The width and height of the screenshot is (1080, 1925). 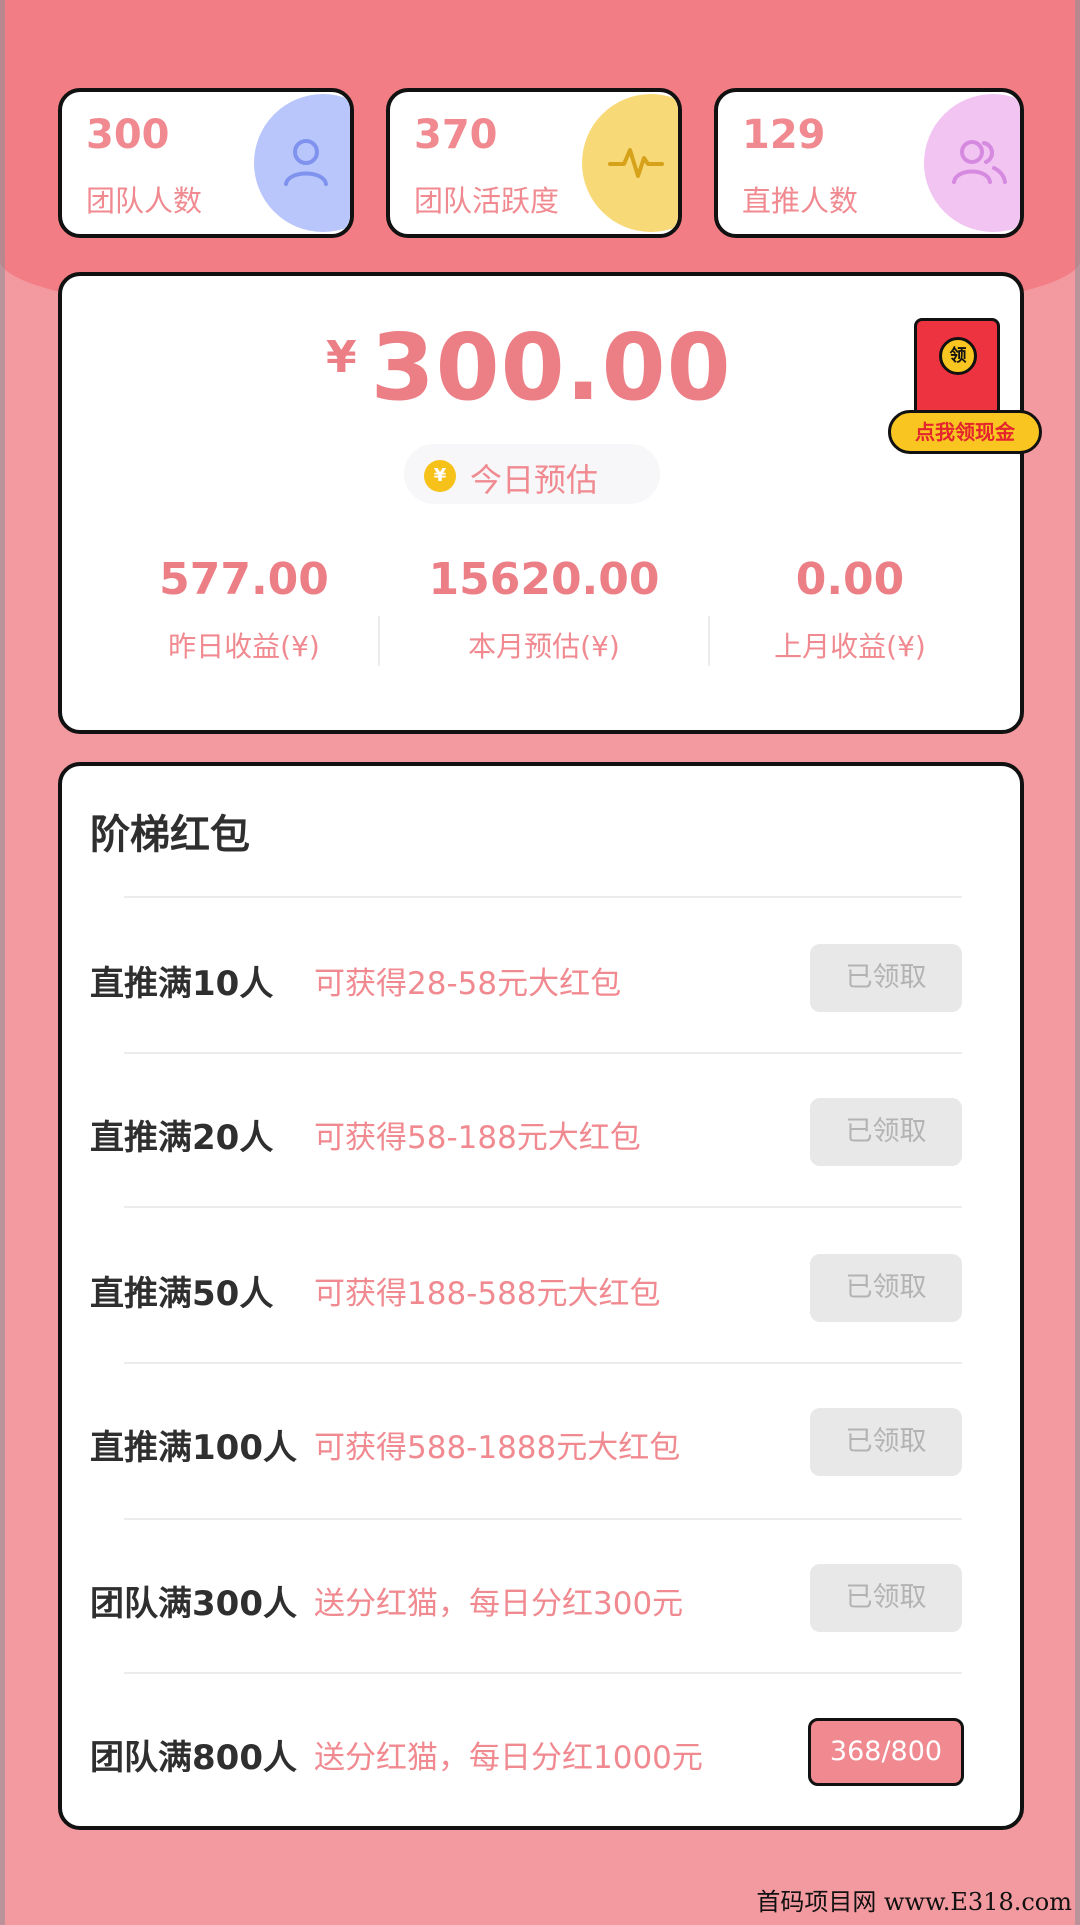 I want to click on claim-cash-red-packet: 领 点我领现金, so click(x=965, y=393).